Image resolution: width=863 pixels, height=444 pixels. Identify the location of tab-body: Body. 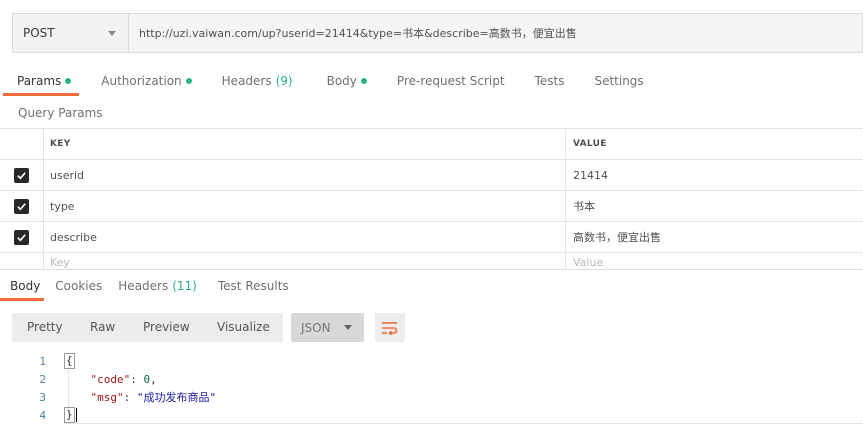
(347, 81).